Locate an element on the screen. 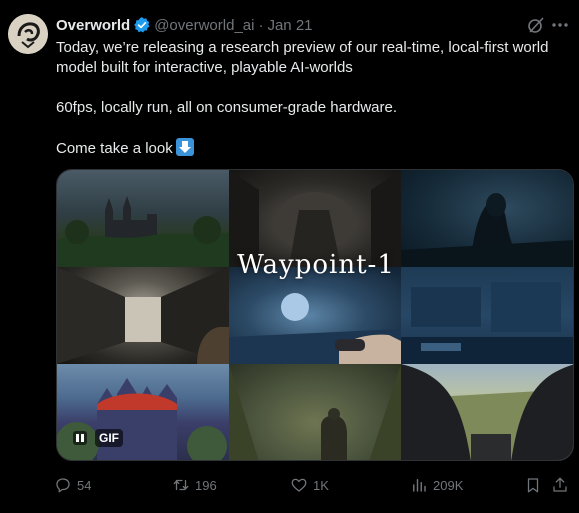 This screenshot has width=579, height=513. action-bar: 54 196 1K 209K is located at coordinates (314, 485).